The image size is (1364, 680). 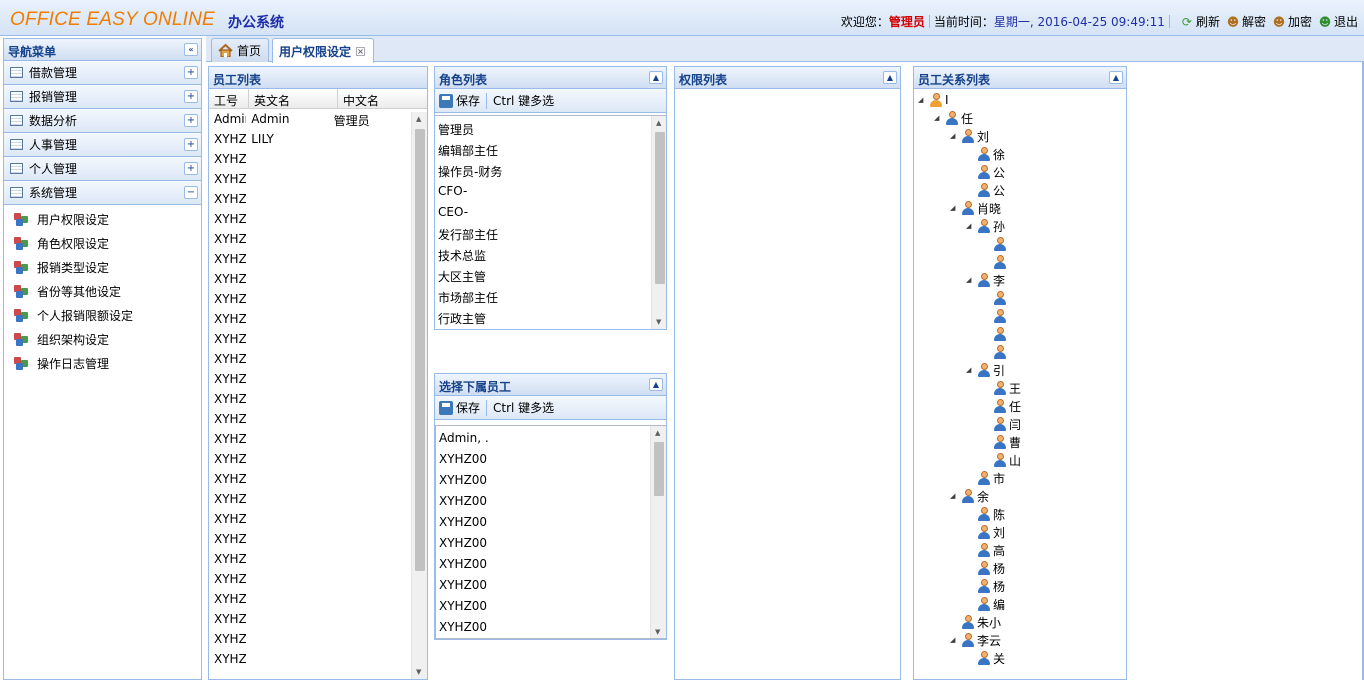 What do you see at coordinates (969, 136) in the screenshot?
I see `tree-node: ◢ 刘` at bounding box center [969, 136].